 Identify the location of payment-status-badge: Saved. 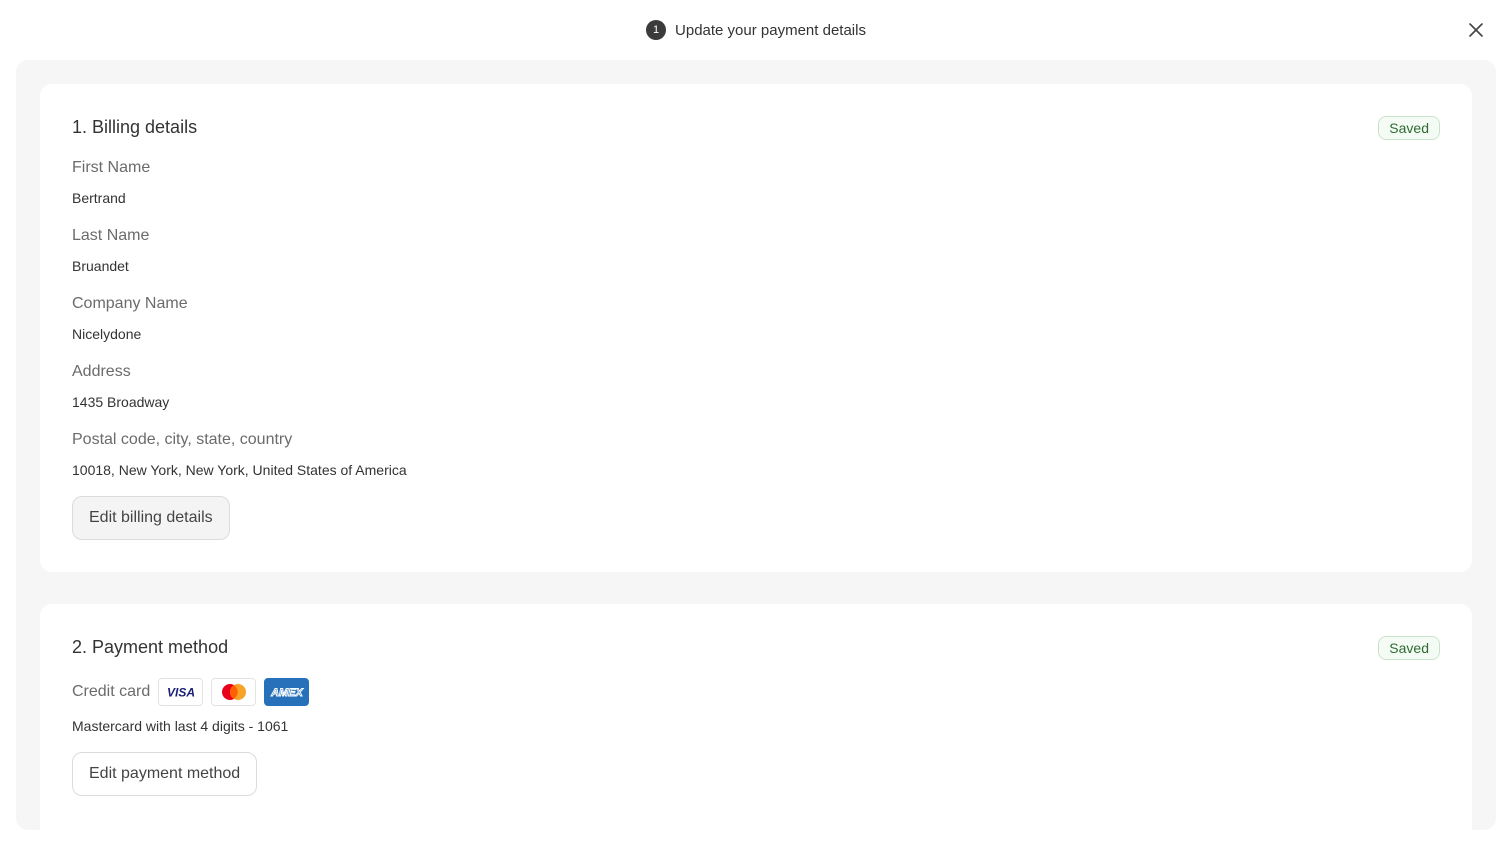
(1409, 648).